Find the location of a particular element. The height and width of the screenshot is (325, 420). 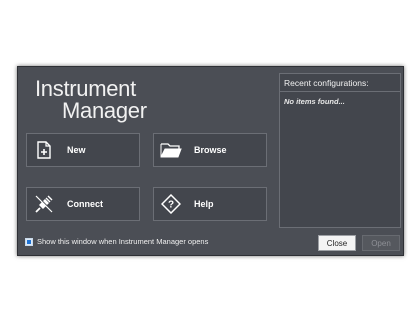

app-title: Instrument Manager is located at coordinates (91, 100).